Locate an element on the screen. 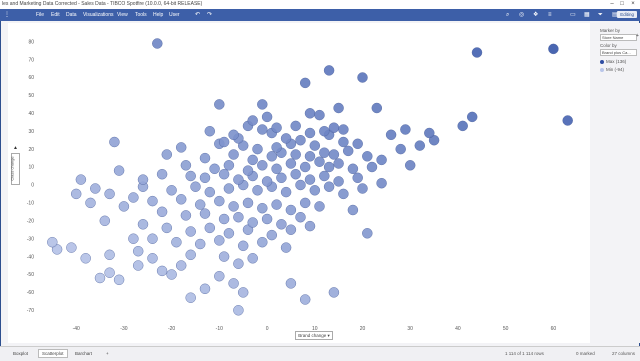 Image resolution: width=640 pixels, height=361 pixels. menu-help: Help is located at coordinates (158, 15).